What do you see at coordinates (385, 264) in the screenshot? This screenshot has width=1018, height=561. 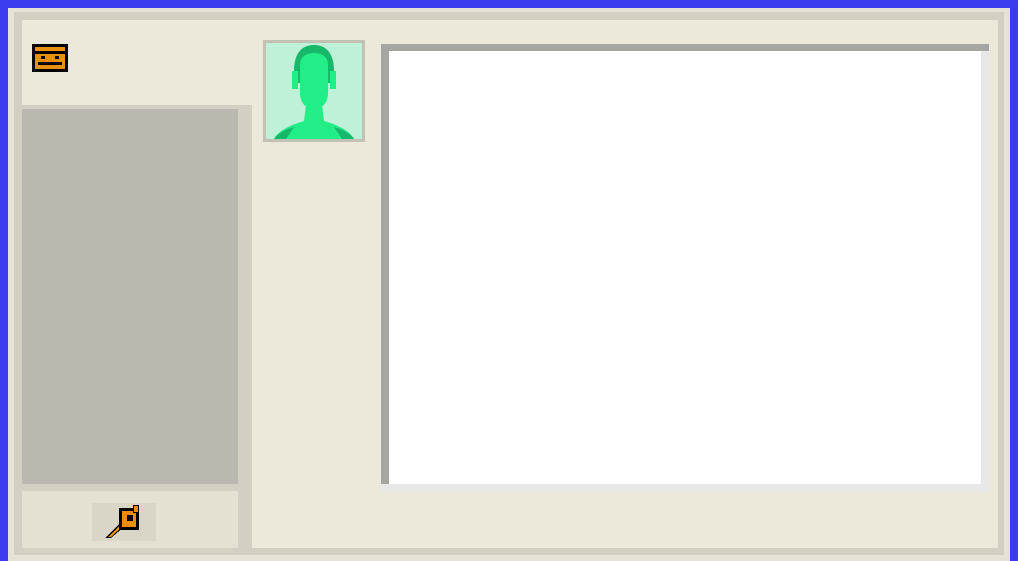 I see `viewer-left-border` at bounding box center [385, 264].